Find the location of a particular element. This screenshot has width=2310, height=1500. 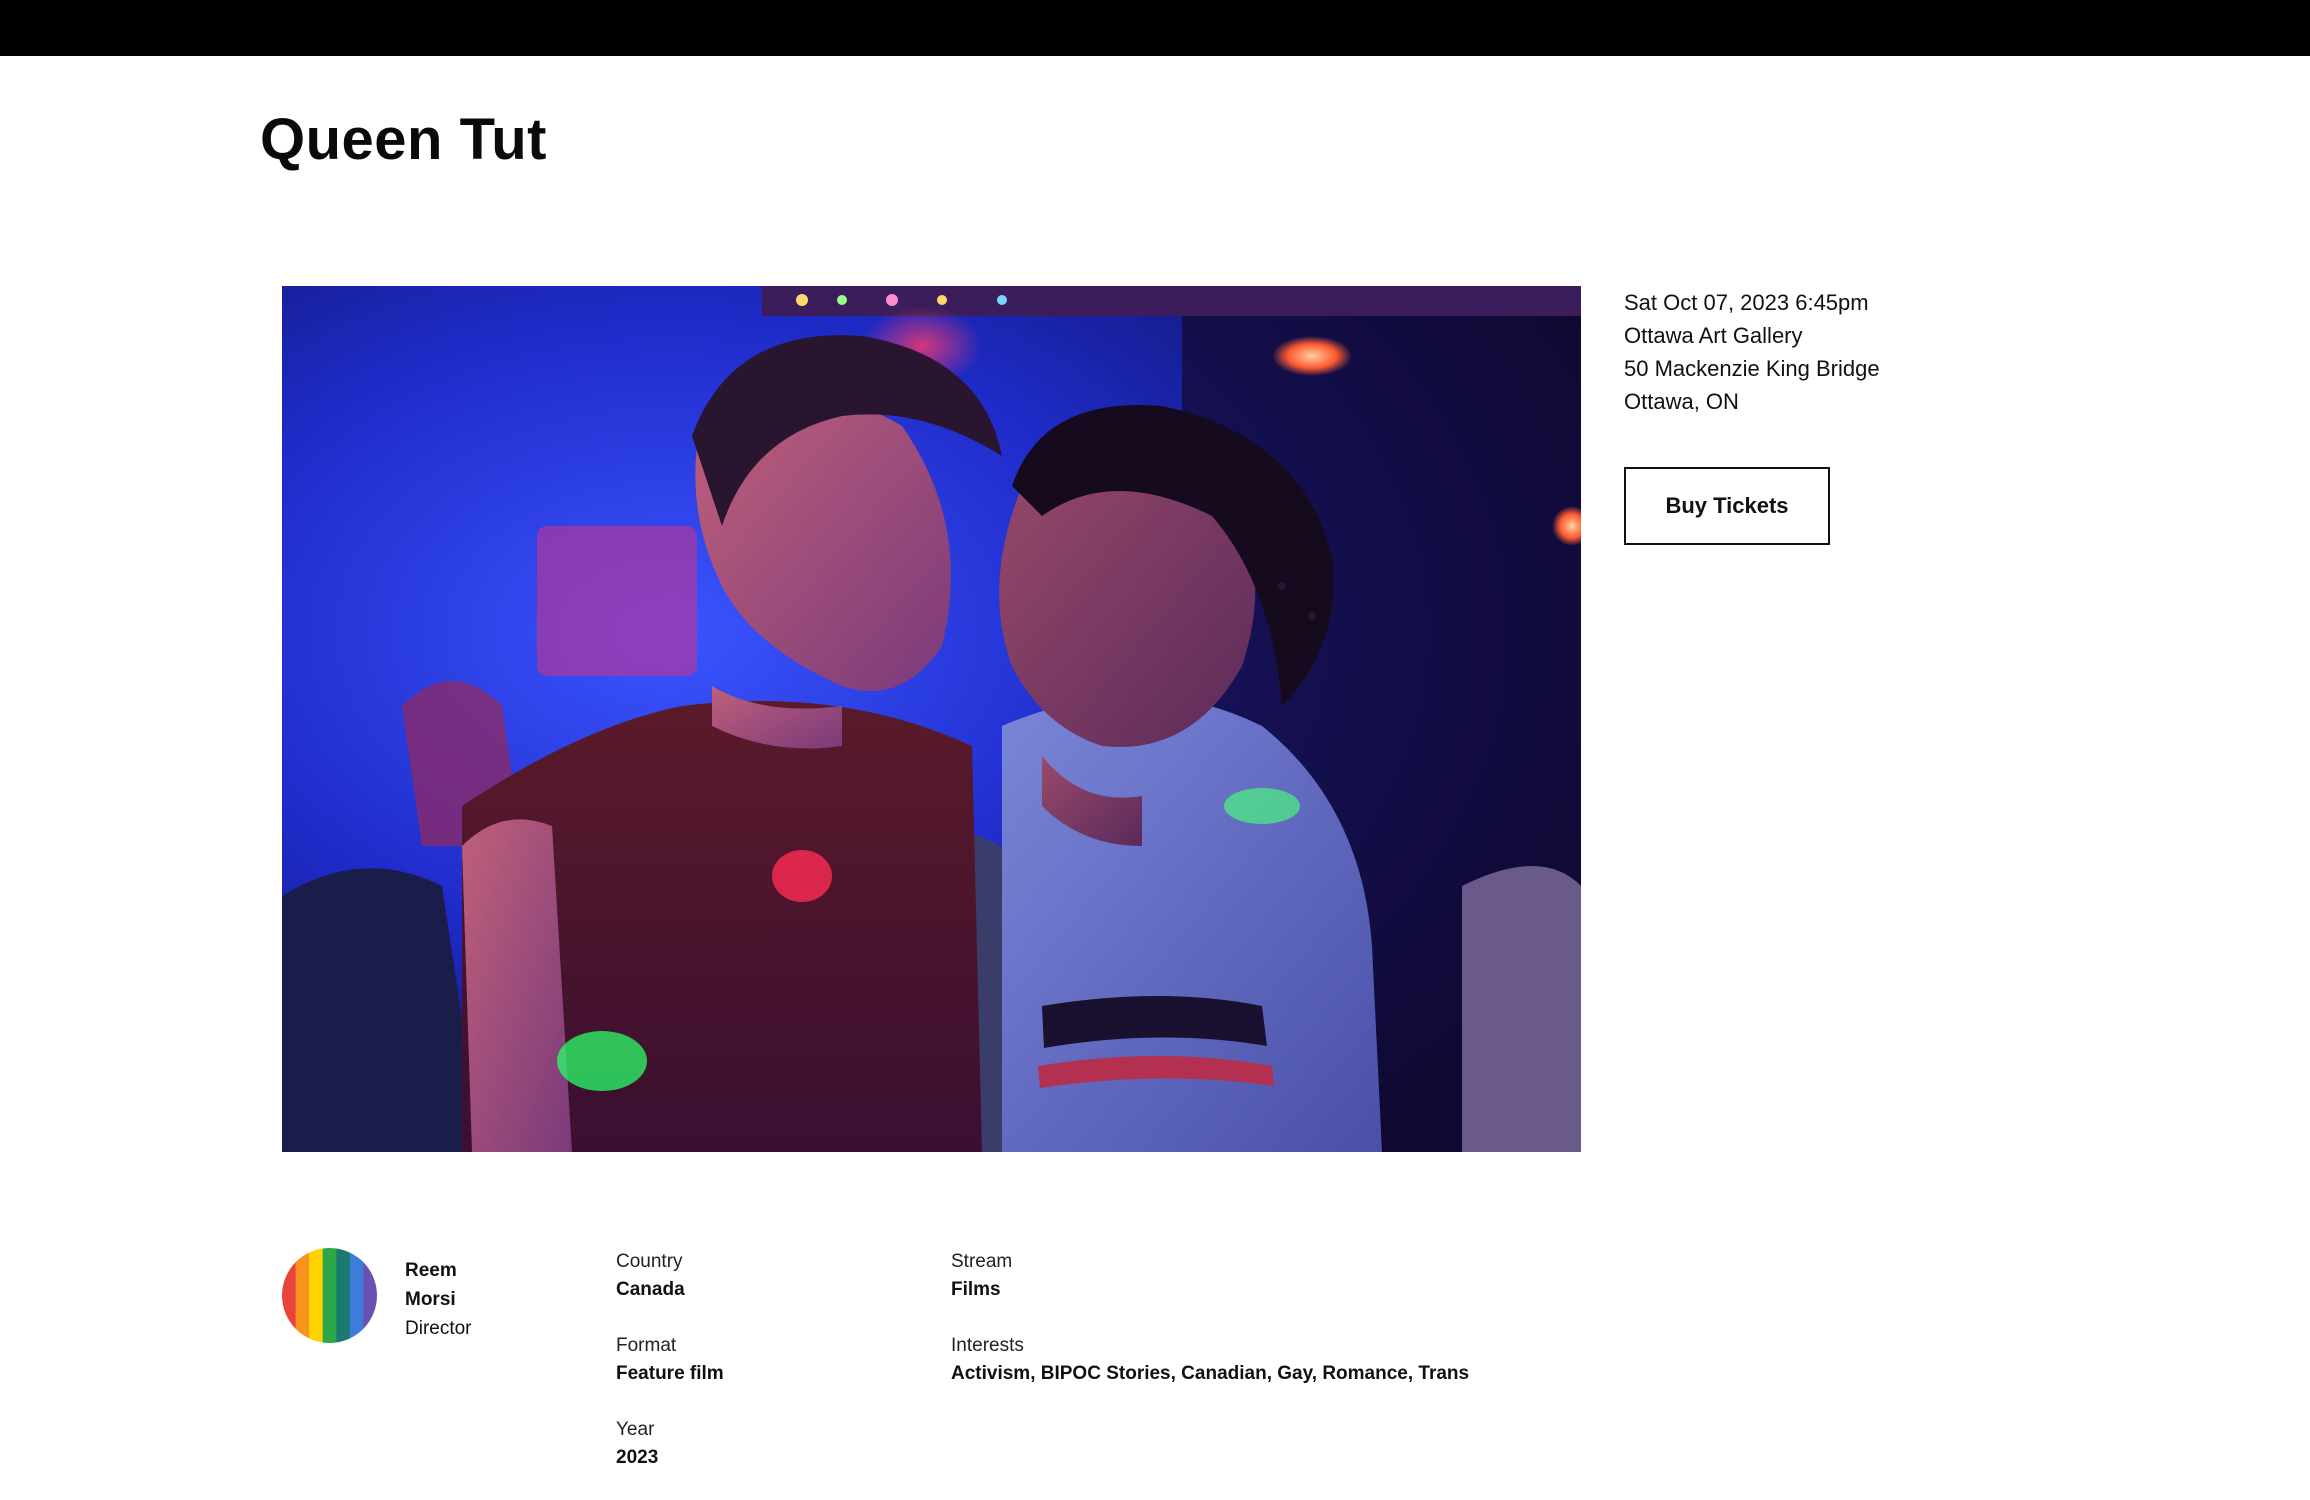

stream-value: Films is located at coordinates (981, 1290).